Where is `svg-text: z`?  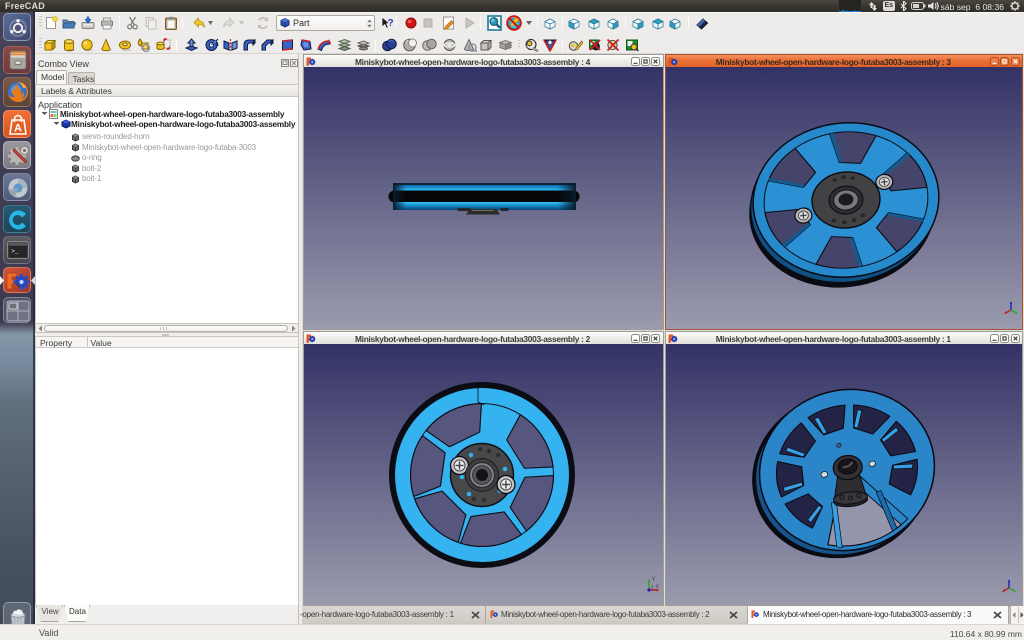 svg-text: z is located at coordinates (652, 588).